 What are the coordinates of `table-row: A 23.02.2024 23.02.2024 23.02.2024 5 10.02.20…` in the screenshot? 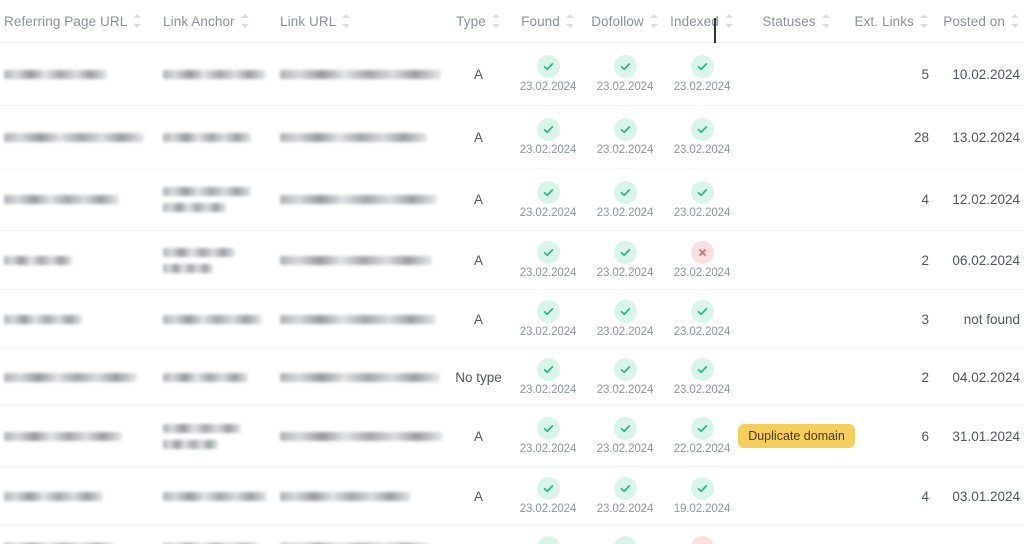 It's located at (512, 74).